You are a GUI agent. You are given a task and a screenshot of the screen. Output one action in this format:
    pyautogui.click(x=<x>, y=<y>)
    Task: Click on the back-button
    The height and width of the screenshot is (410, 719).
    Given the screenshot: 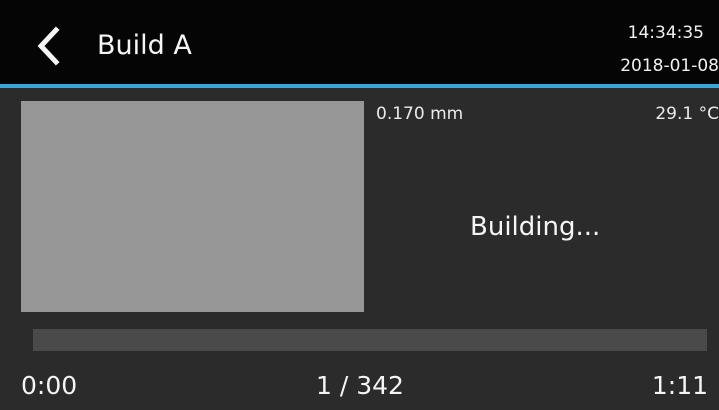 What is the action you would take?
    pyautogui.click(x=48, y=46)
    